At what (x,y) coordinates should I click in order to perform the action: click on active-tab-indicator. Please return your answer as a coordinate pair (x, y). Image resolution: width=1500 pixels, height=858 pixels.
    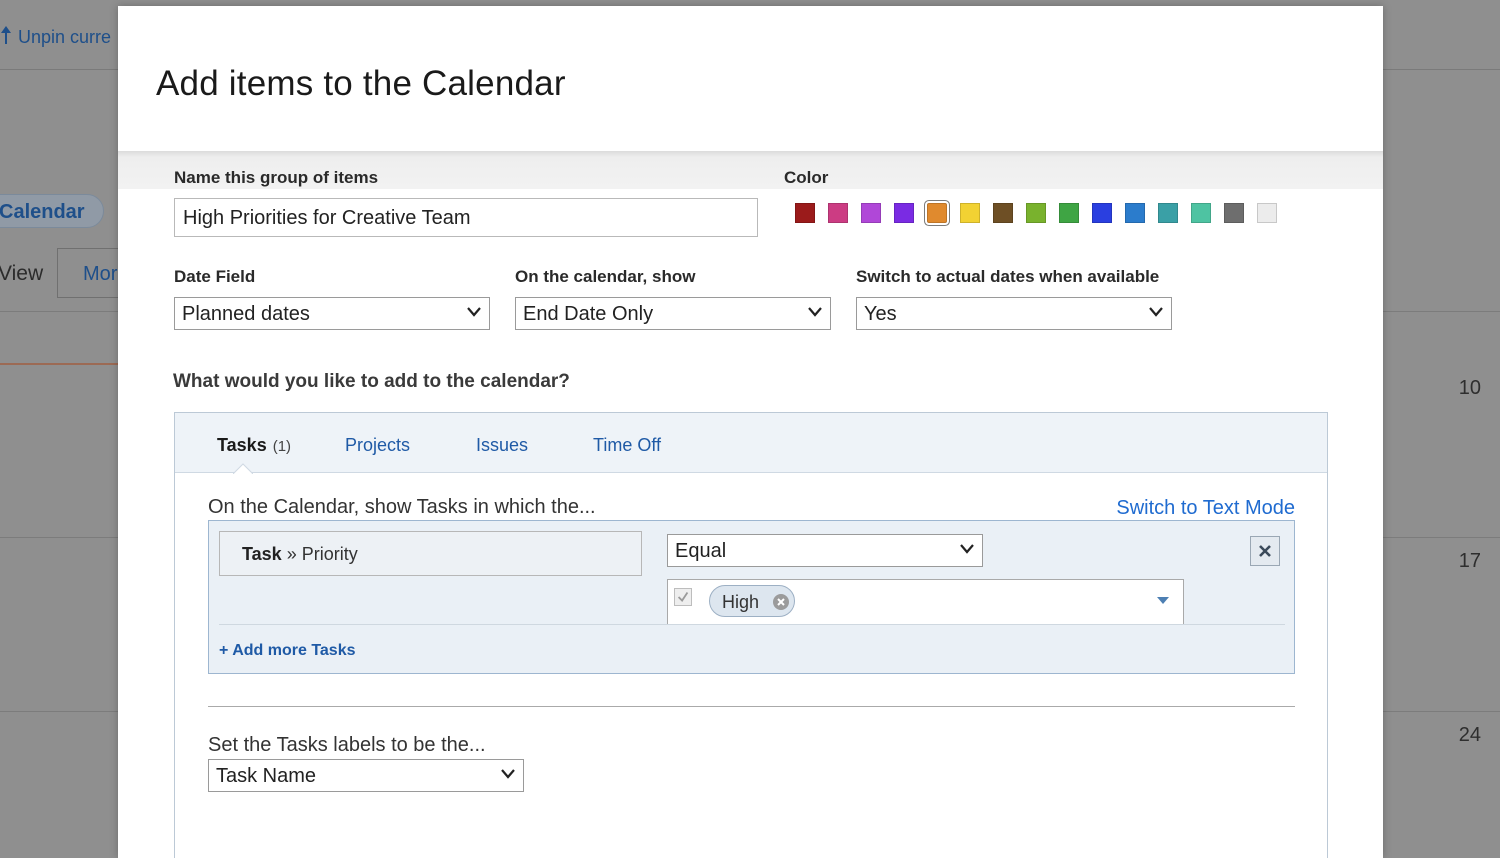
    Looking at the image, I should click on (243, 468).